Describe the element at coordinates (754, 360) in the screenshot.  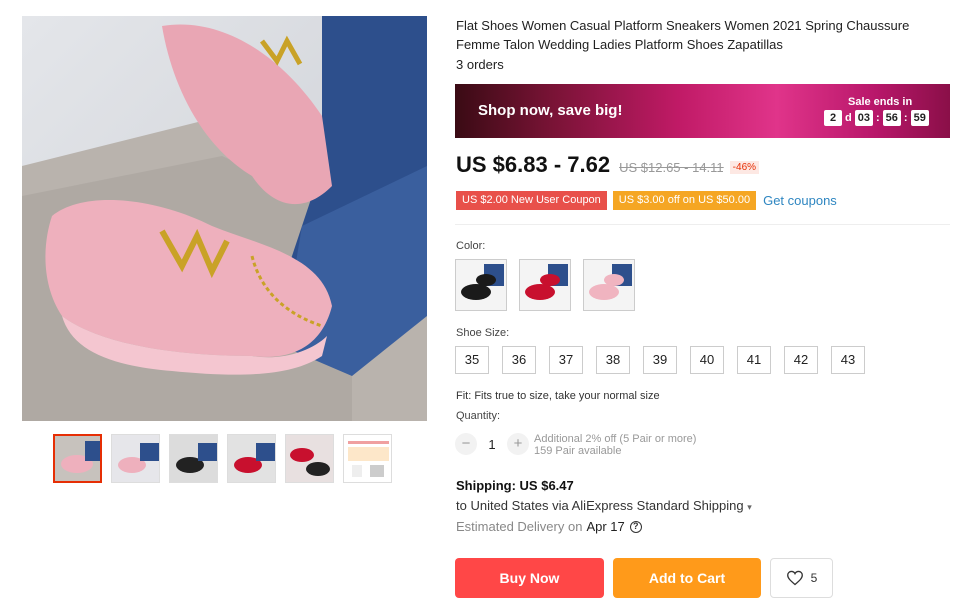
I see `size-option: 41` at that location.